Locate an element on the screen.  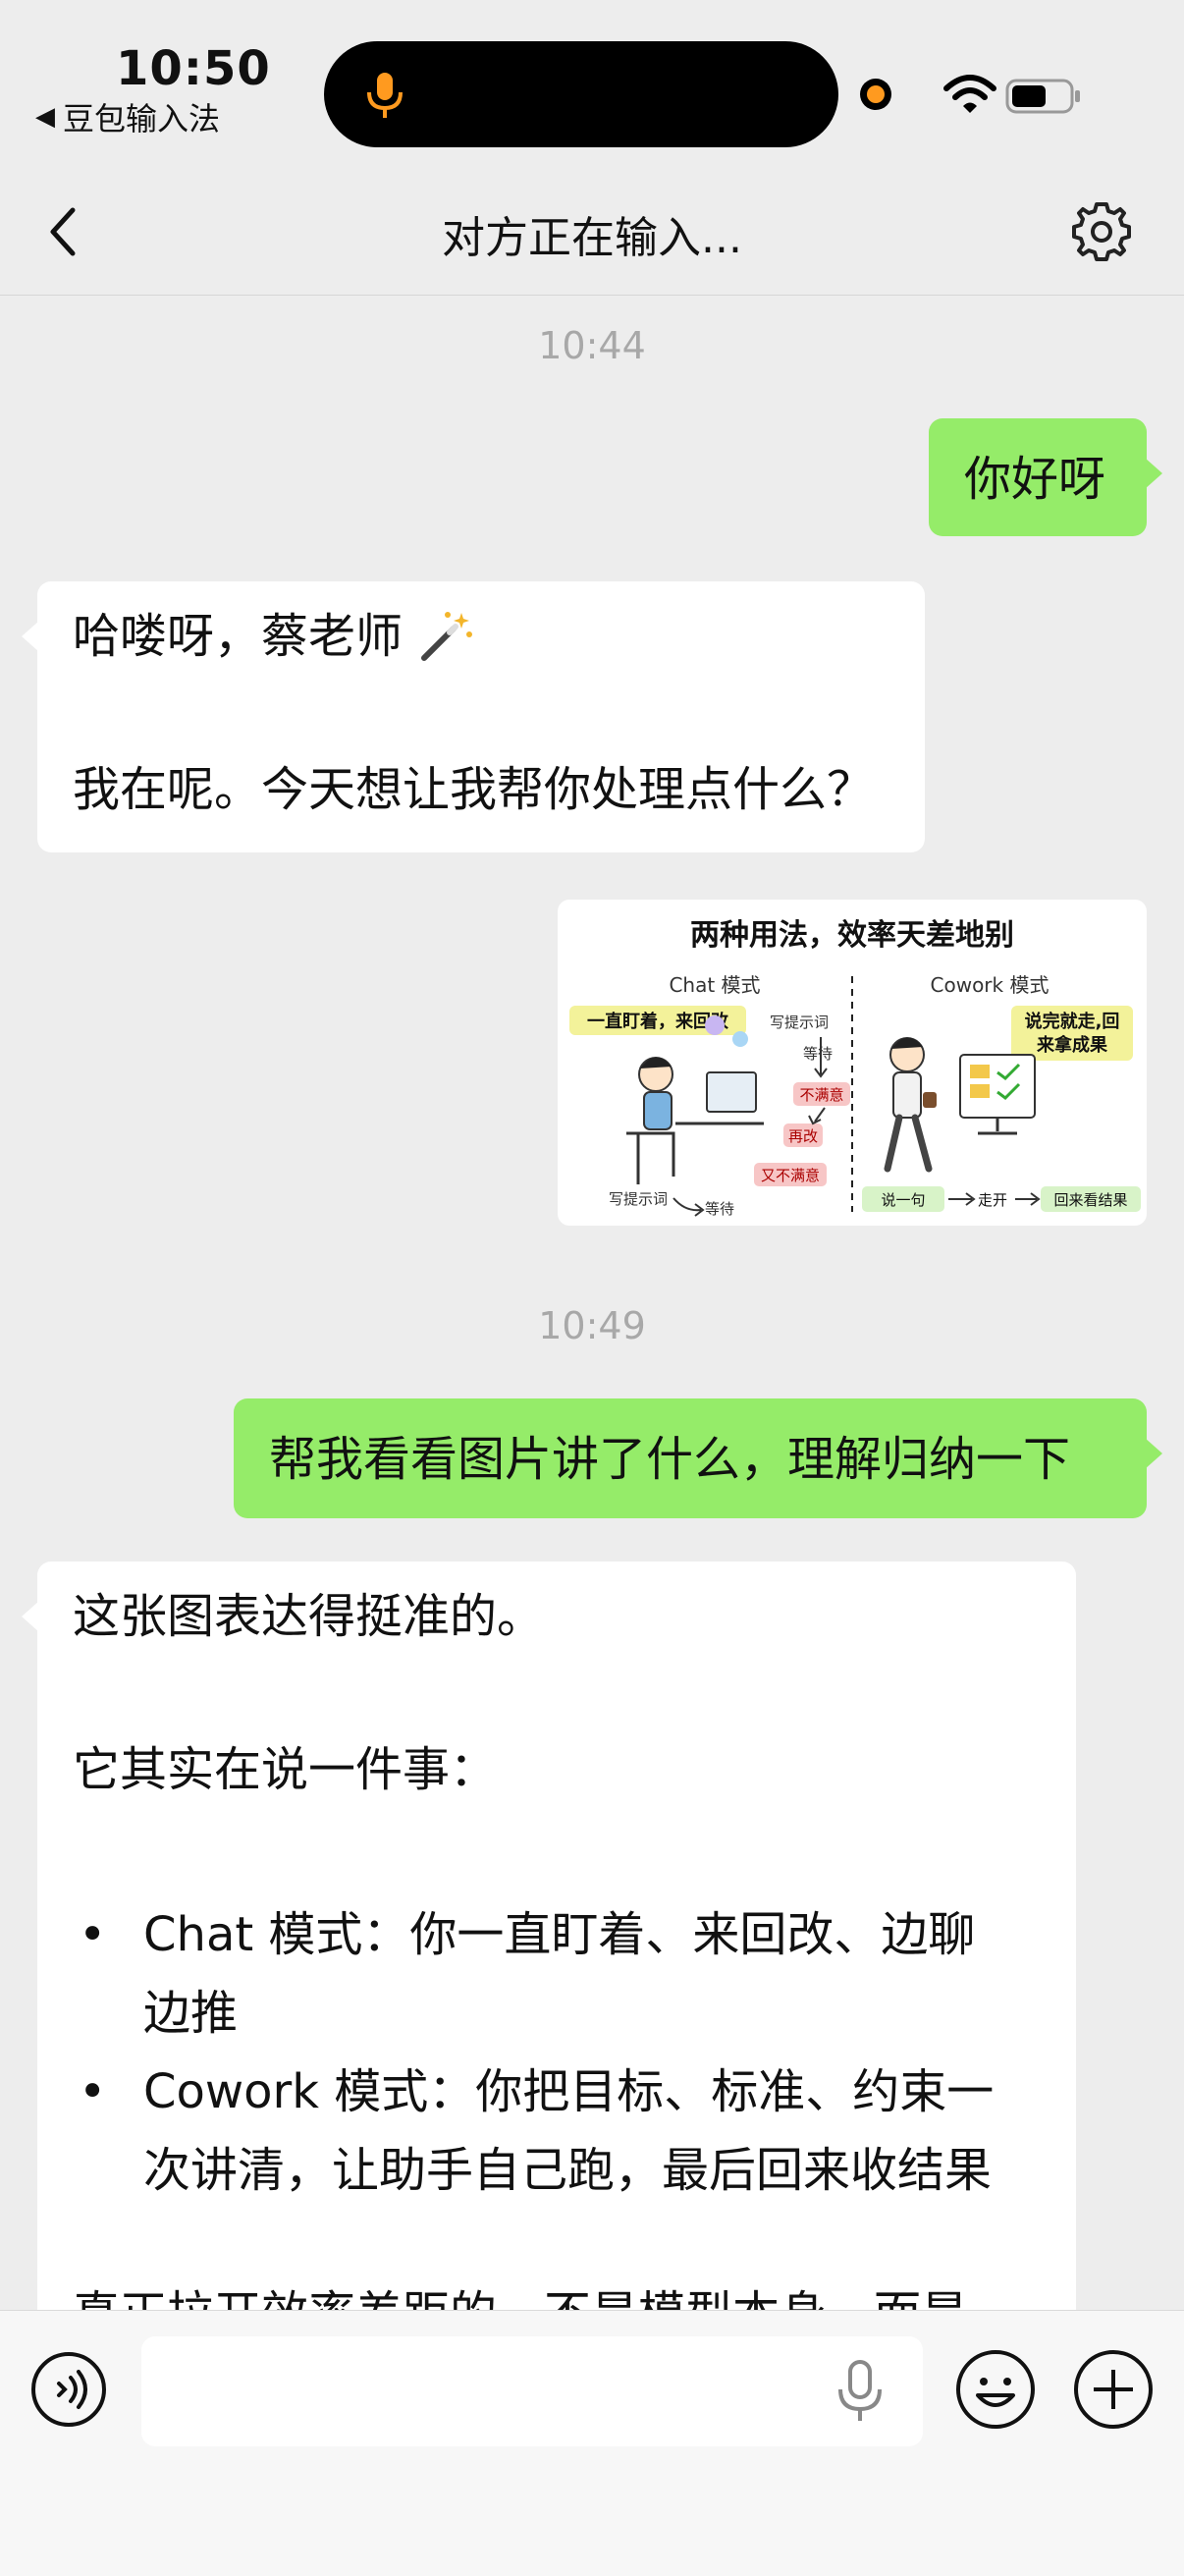
add-attachment-icon is located at coordinates (1113, 2389).